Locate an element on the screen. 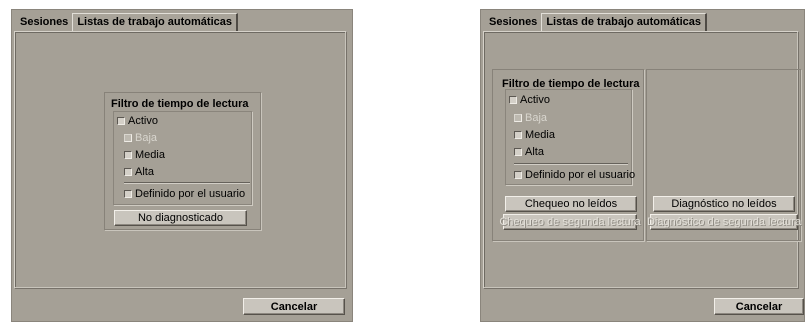 The width and height of the screenshot is (807, 331). diagnostico-no-leidos-button: Diagnóstico no leídos is located at coordinates (724, 204).